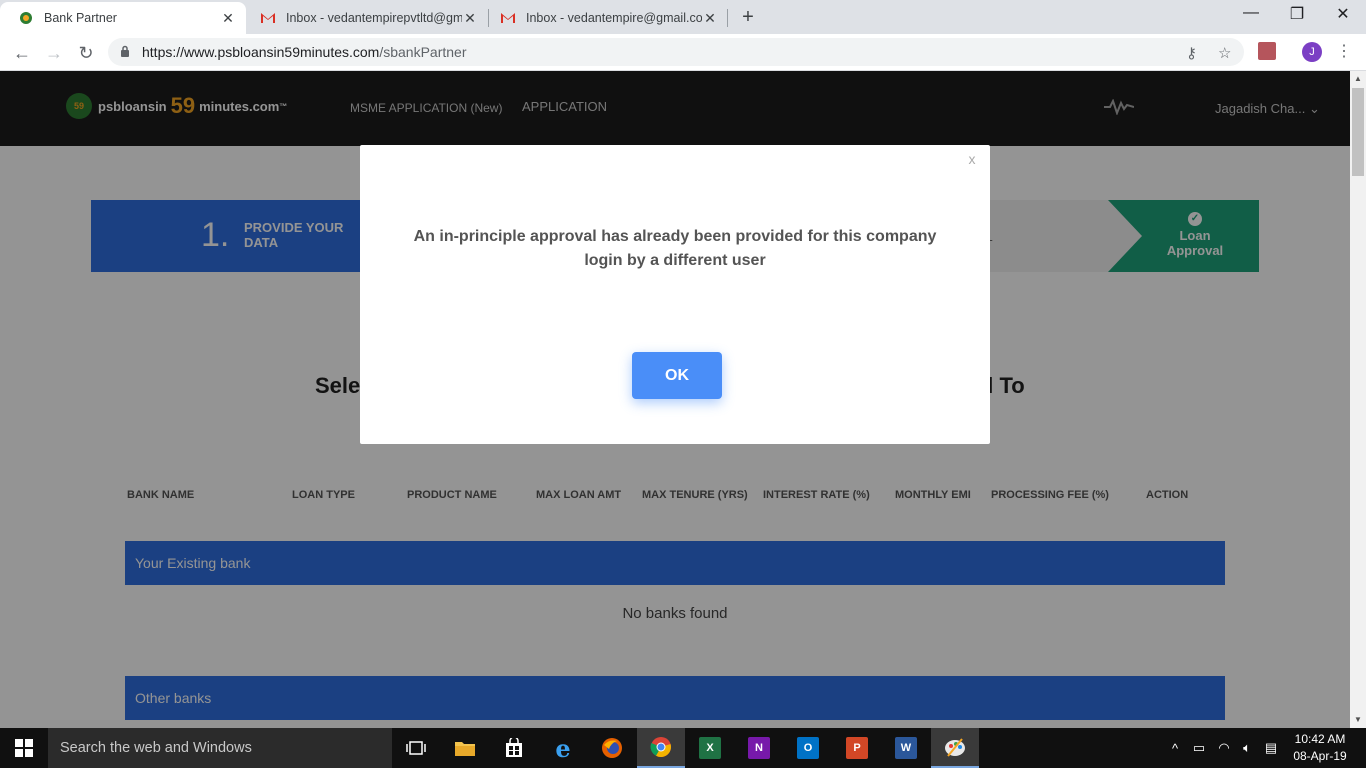 The width and height of the screenshot is (1366, 768). I want to click on power-icon: ▭, so click(1199, 748).